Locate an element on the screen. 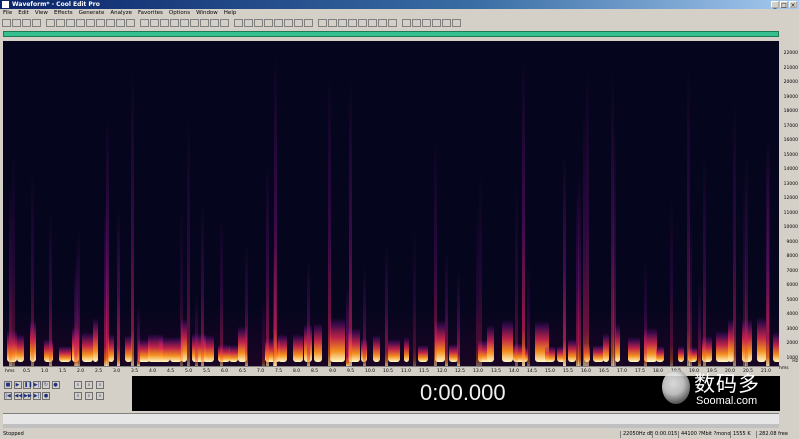 This screenshot has height=439, width=799. loop-icon: ↻ is located at coordinates (46, 385).